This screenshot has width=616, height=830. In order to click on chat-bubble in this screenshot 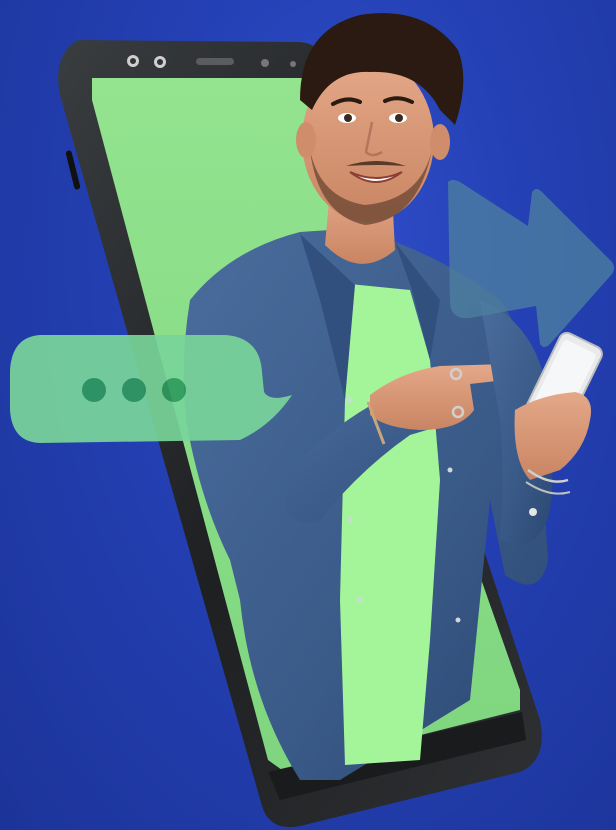, I will do `click(151, 389)`.